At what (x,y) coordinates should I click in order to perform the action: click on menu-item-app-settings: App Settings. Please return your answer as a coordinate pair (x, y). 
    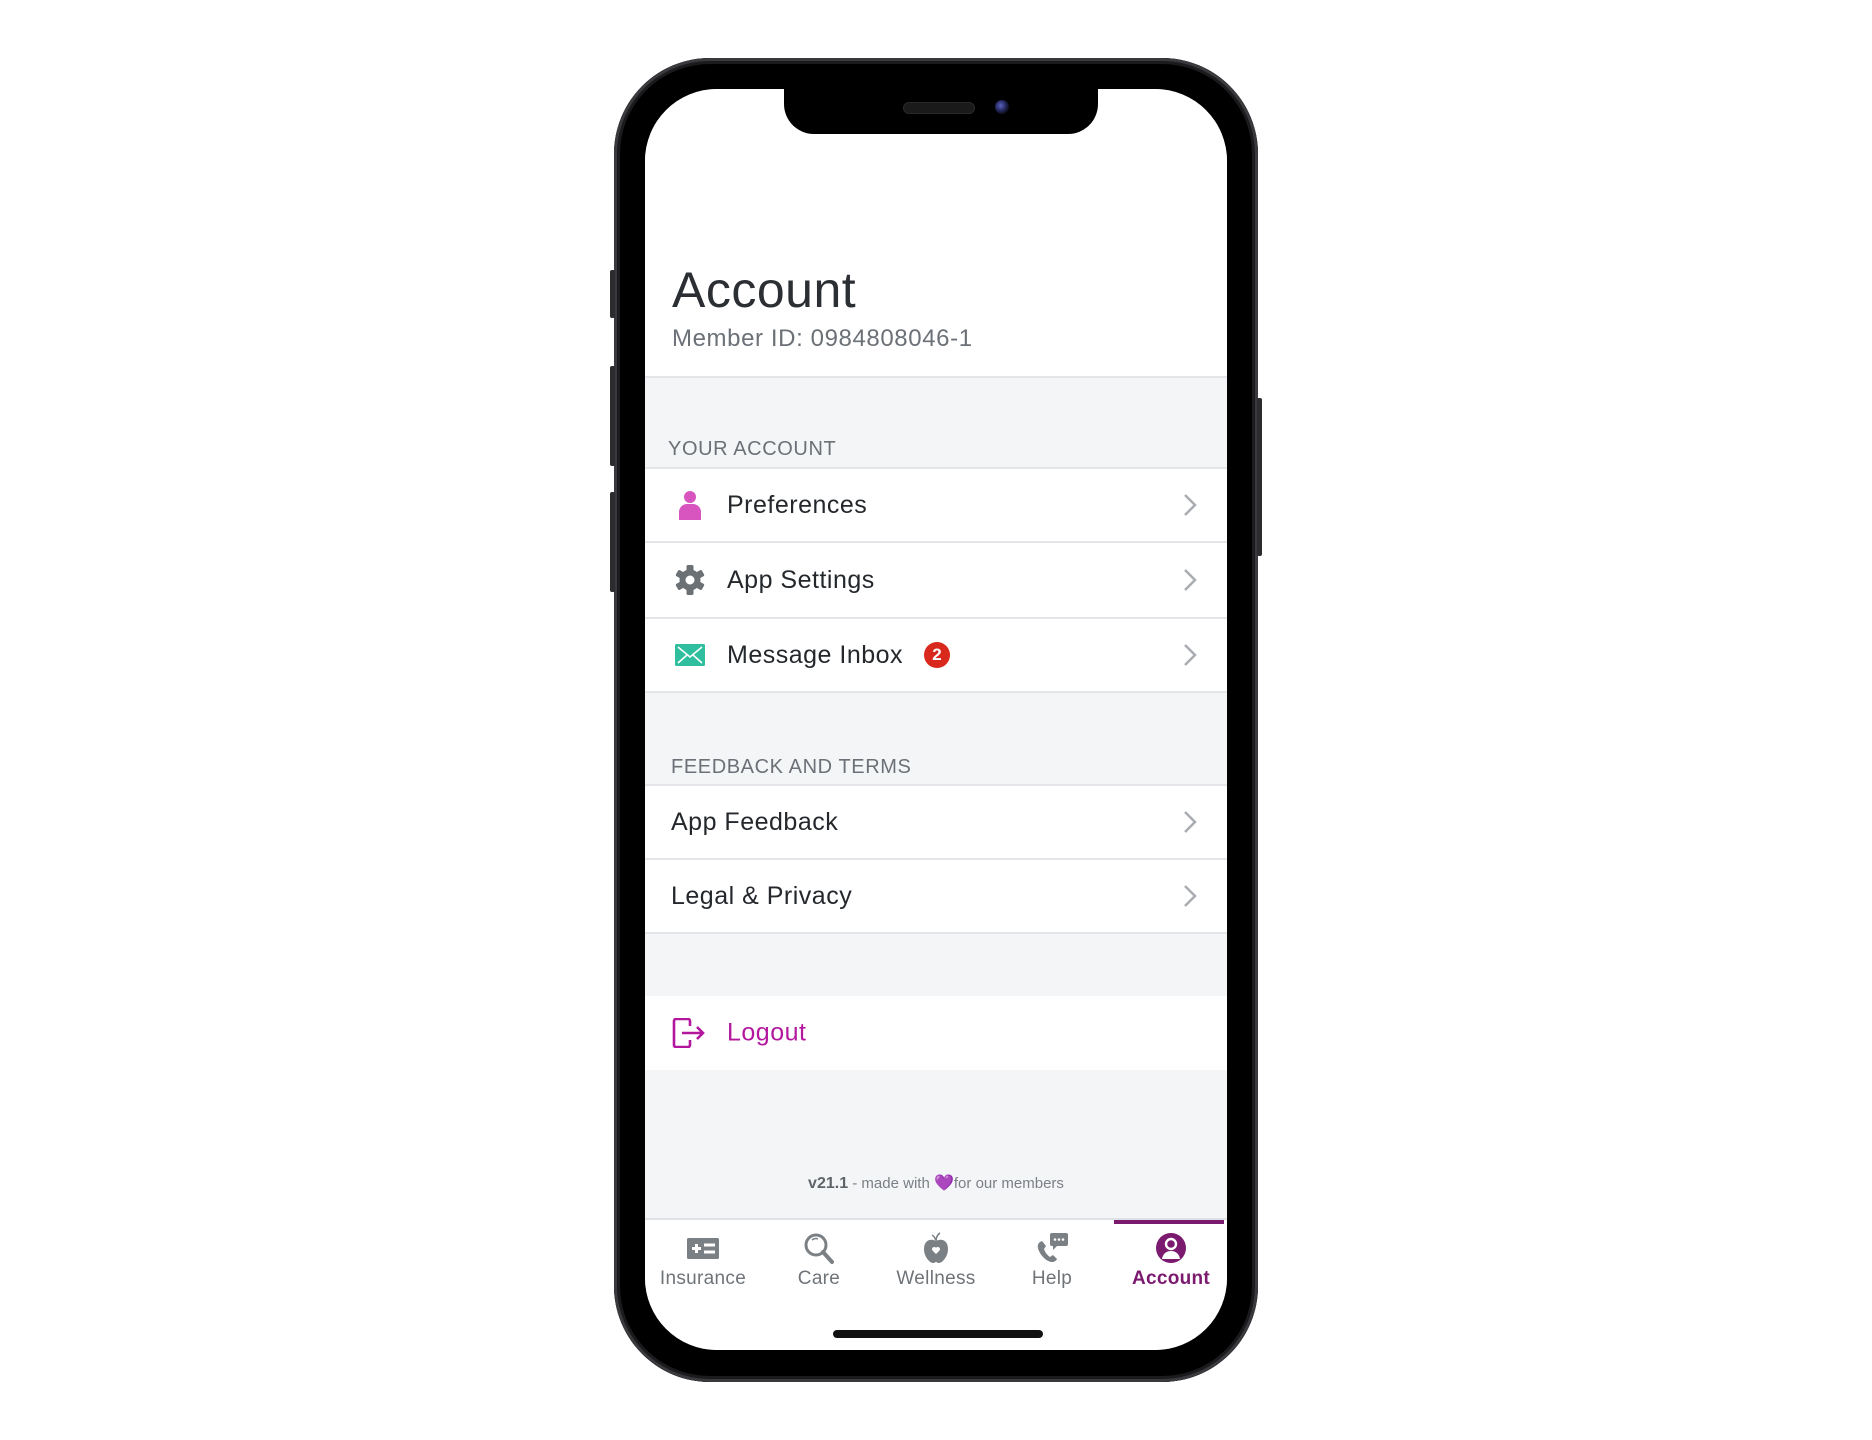
    Looking at the image, I should click on (936, 579).